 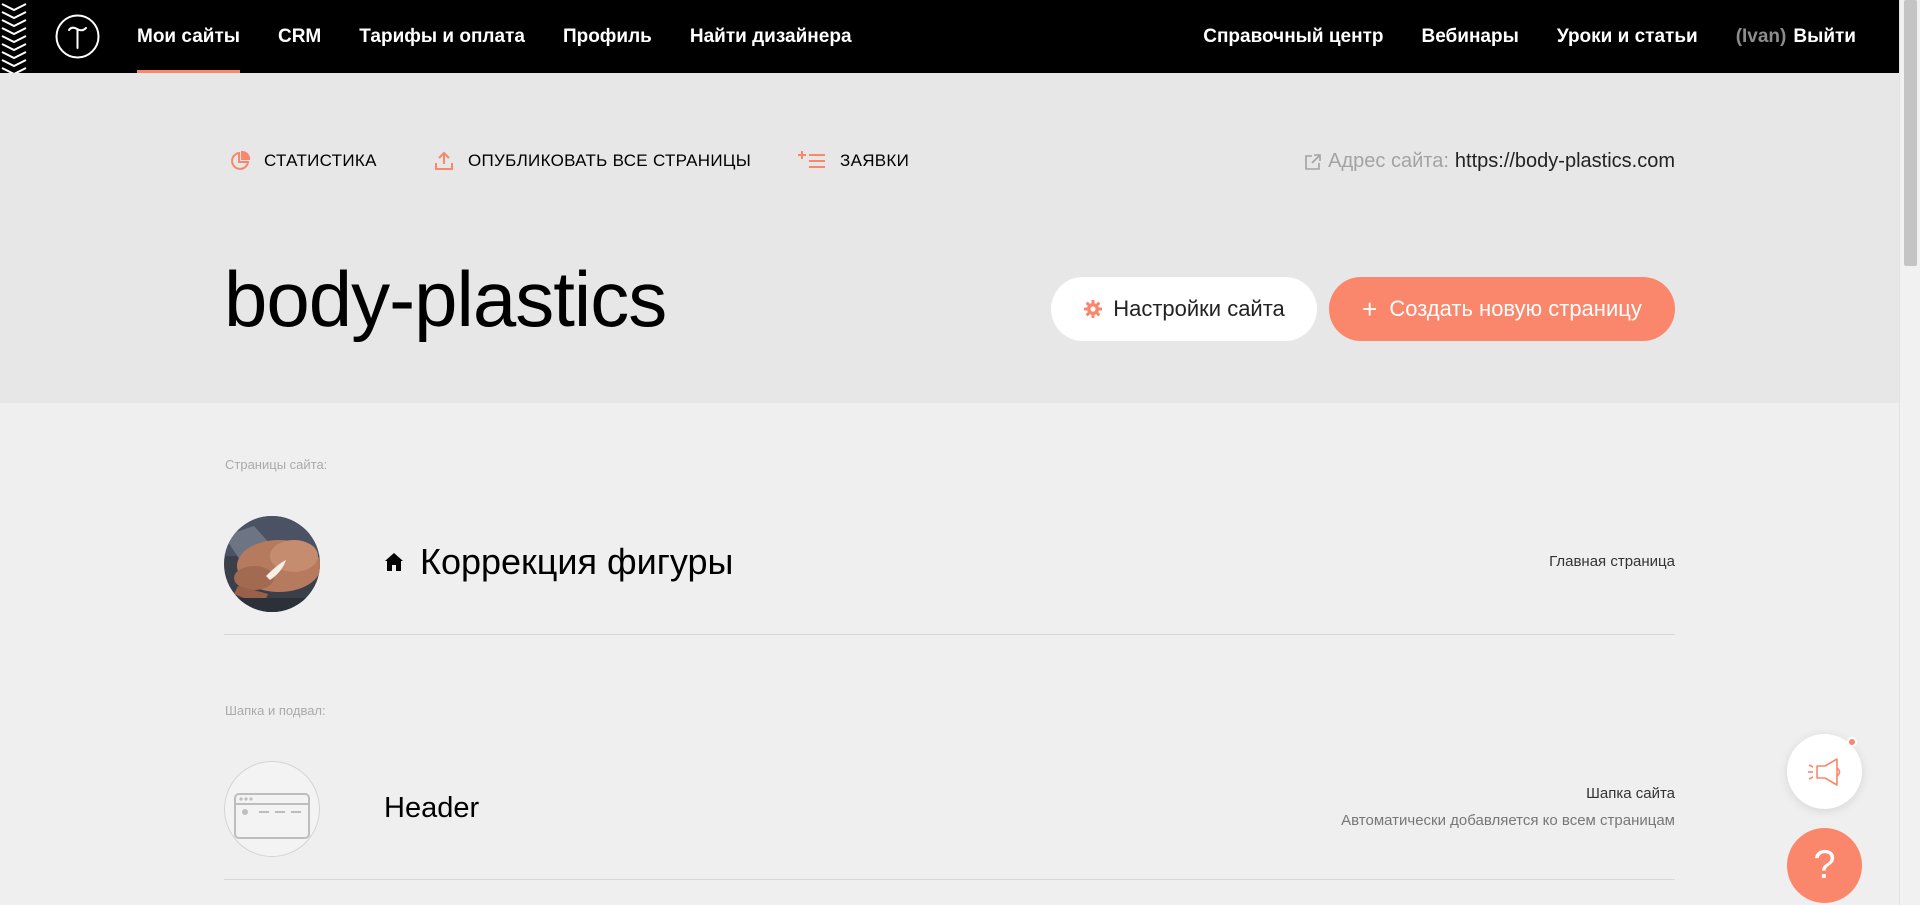 What do you see at coordinates (1470, 37) in the screenshot?
I see `nav-webinars: Вебинары` at bounding box center [1470, 37].